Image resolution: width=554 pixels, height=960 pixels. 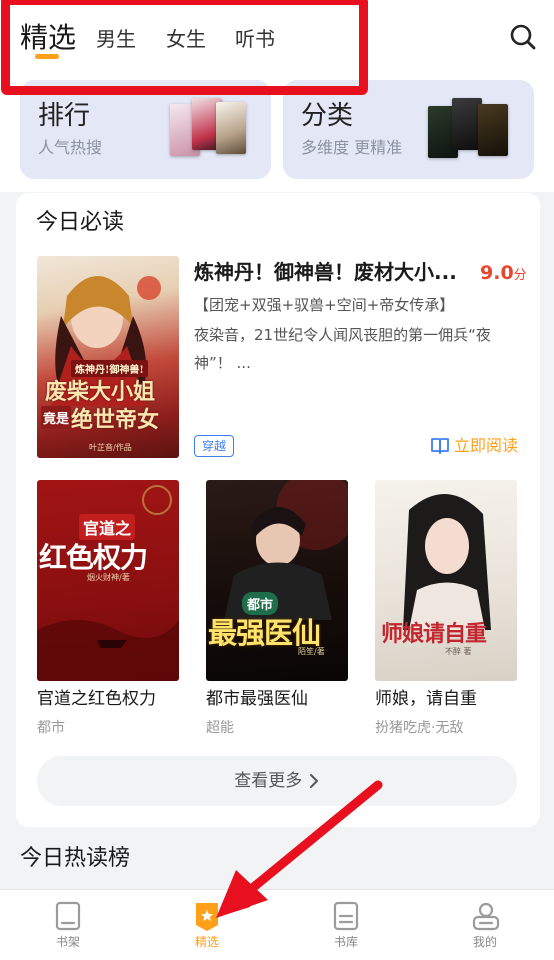 I want to click on read-now-label: 立即阅读, so click(x=486, y=445).